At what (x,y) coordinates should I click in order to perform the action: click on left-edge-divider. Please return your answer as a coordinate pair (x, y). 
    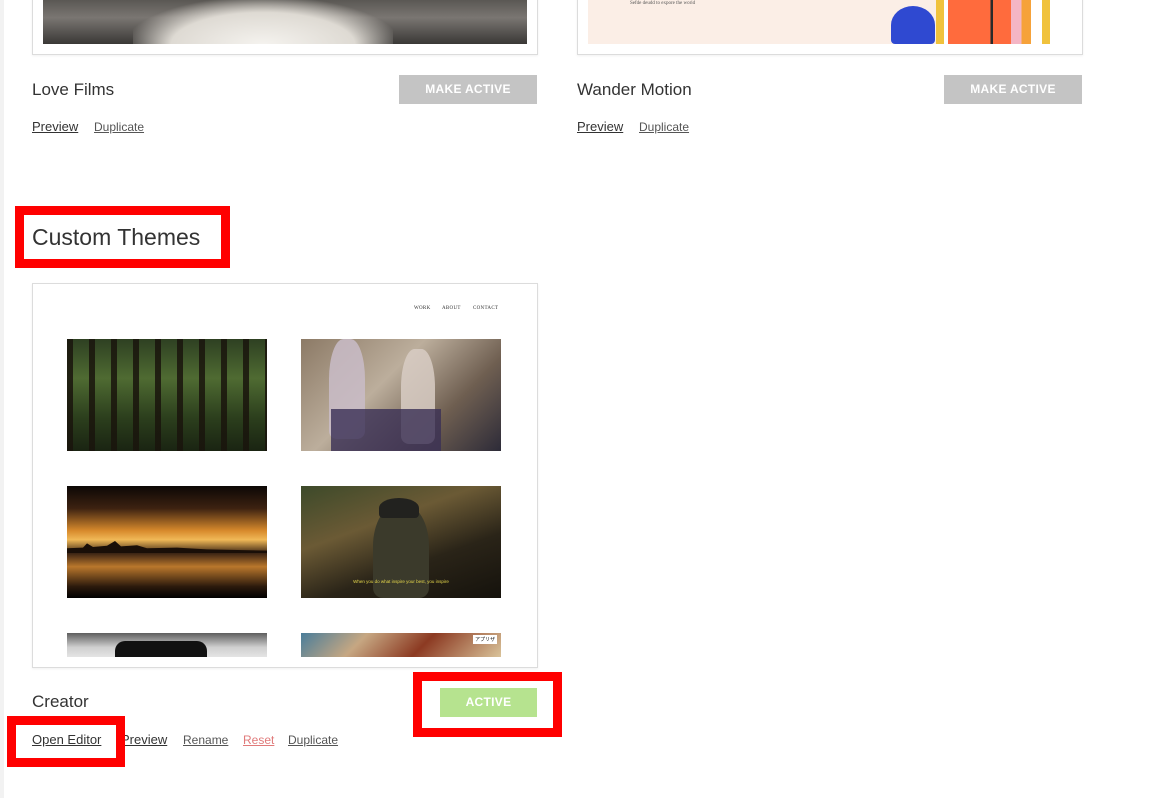
    Looking at the image, I should click on (2, 399).